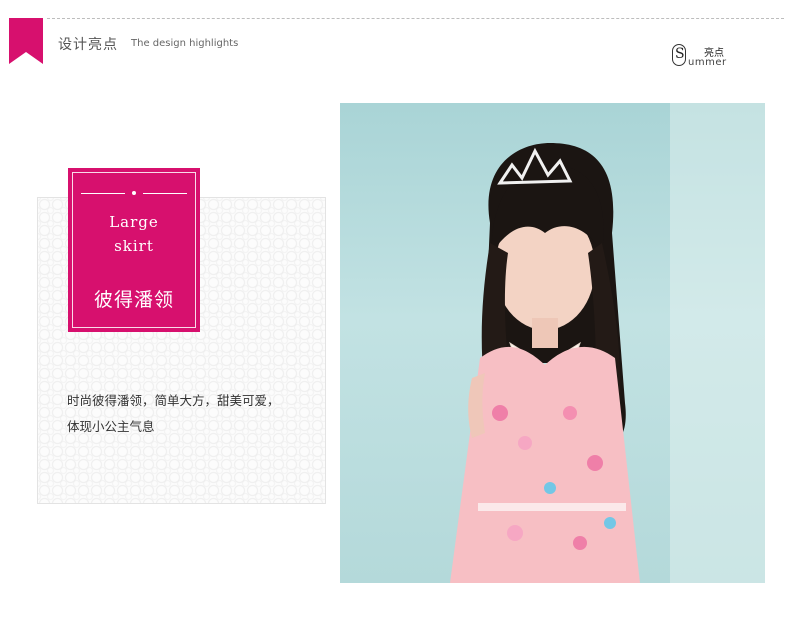 The height and width of the screenshot is (622, 790). What do you see at coordinates (133, 300) in the screenshot?
I see `card-chinese-title: 彼得潘领` at bounding box center [133, 300].